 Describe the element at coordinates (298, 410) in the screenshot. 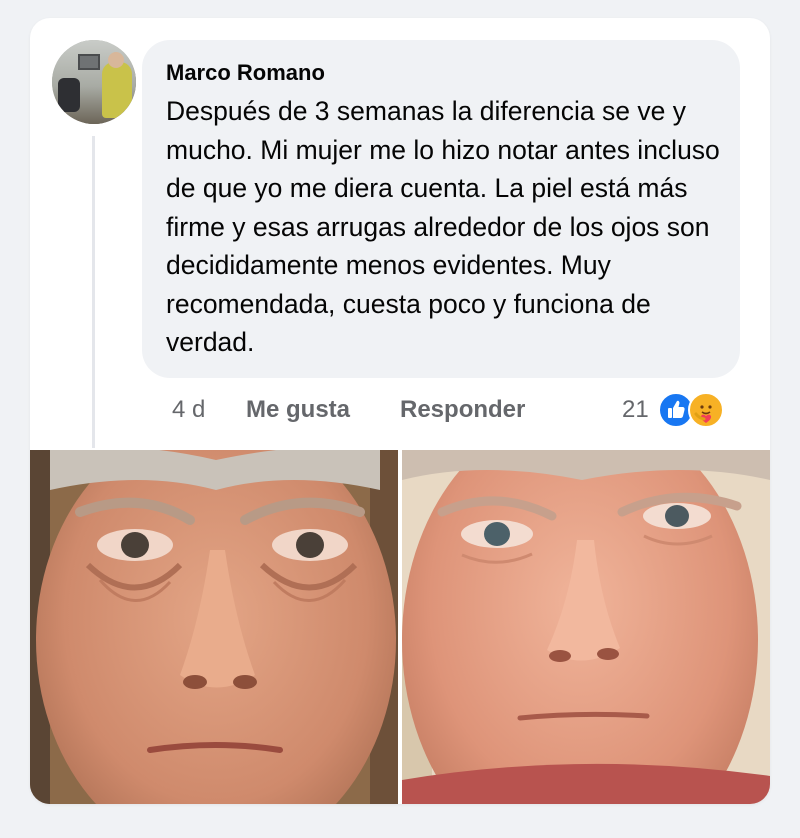

I see `like-button: Me gusta` at that location.